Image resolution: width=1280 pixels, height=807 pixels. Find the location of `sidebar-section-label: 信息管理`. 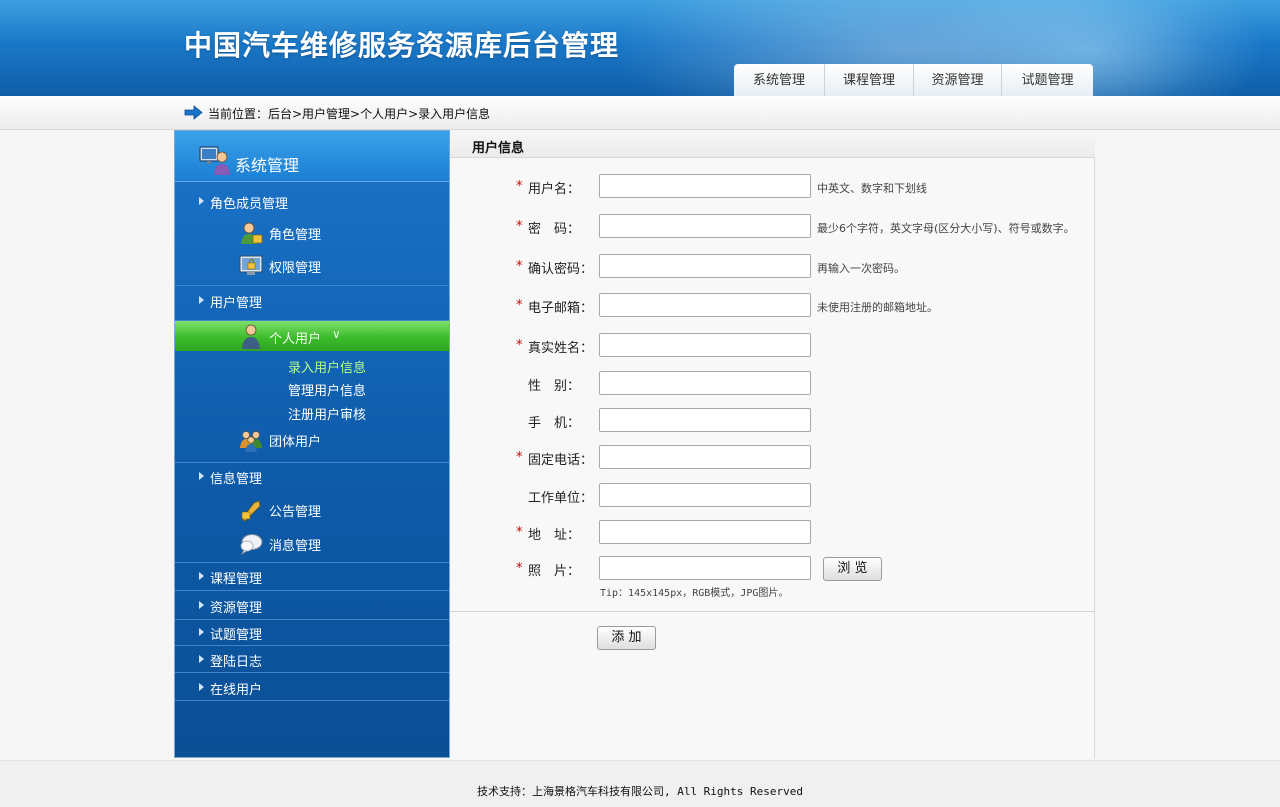

sidebar-section-label: 信息管理 is located at coordinates (236, 479).